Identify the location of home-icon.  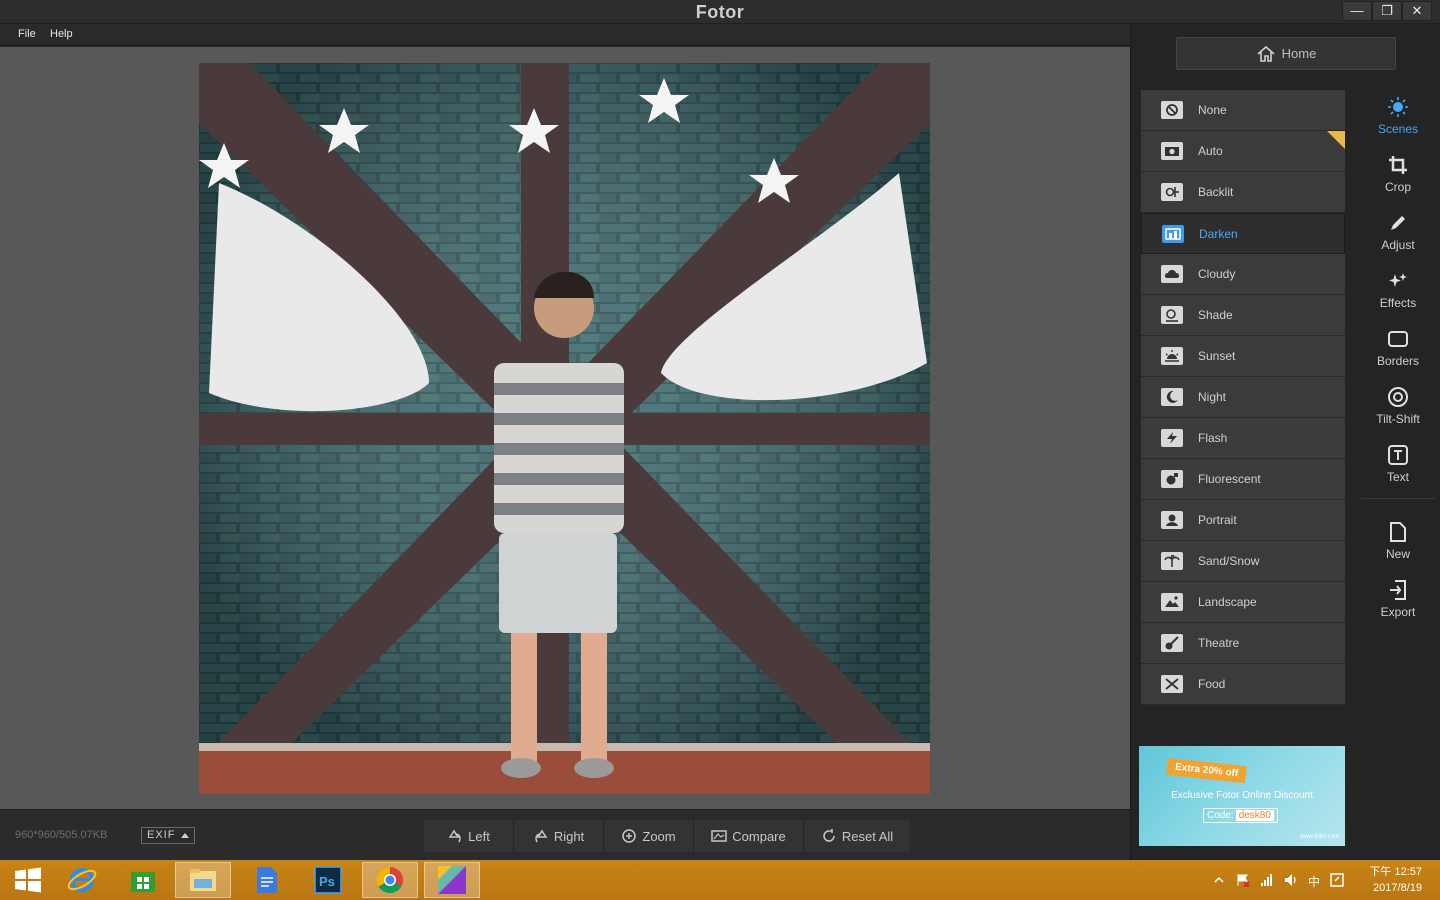
(1266, 53).